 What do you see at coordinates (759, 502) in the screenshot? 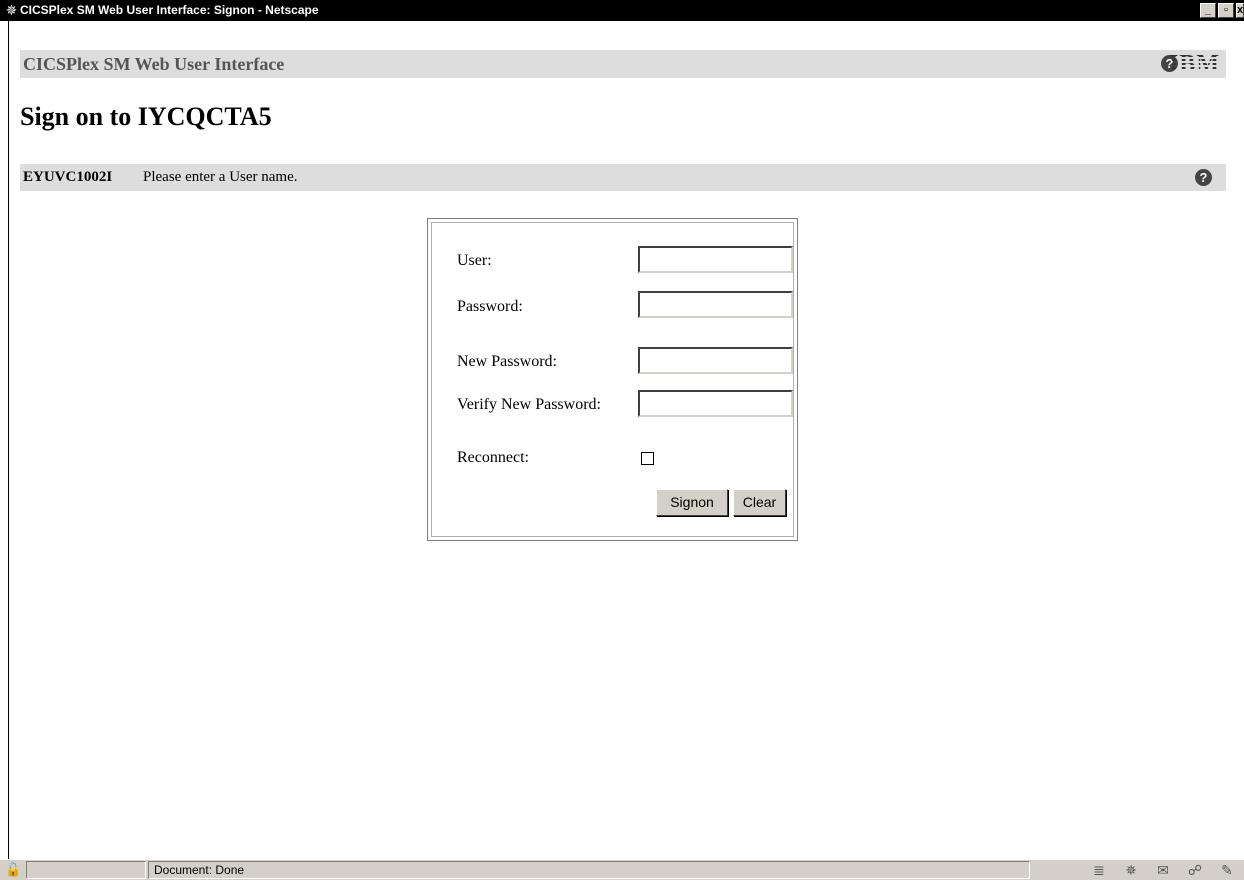
I see `clear-button: Clear` at bounding box center [759, 502].